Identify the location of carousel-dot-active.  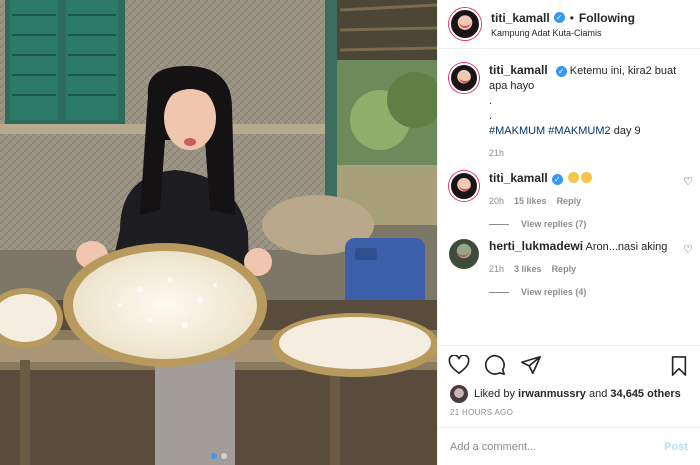
(213, 456).